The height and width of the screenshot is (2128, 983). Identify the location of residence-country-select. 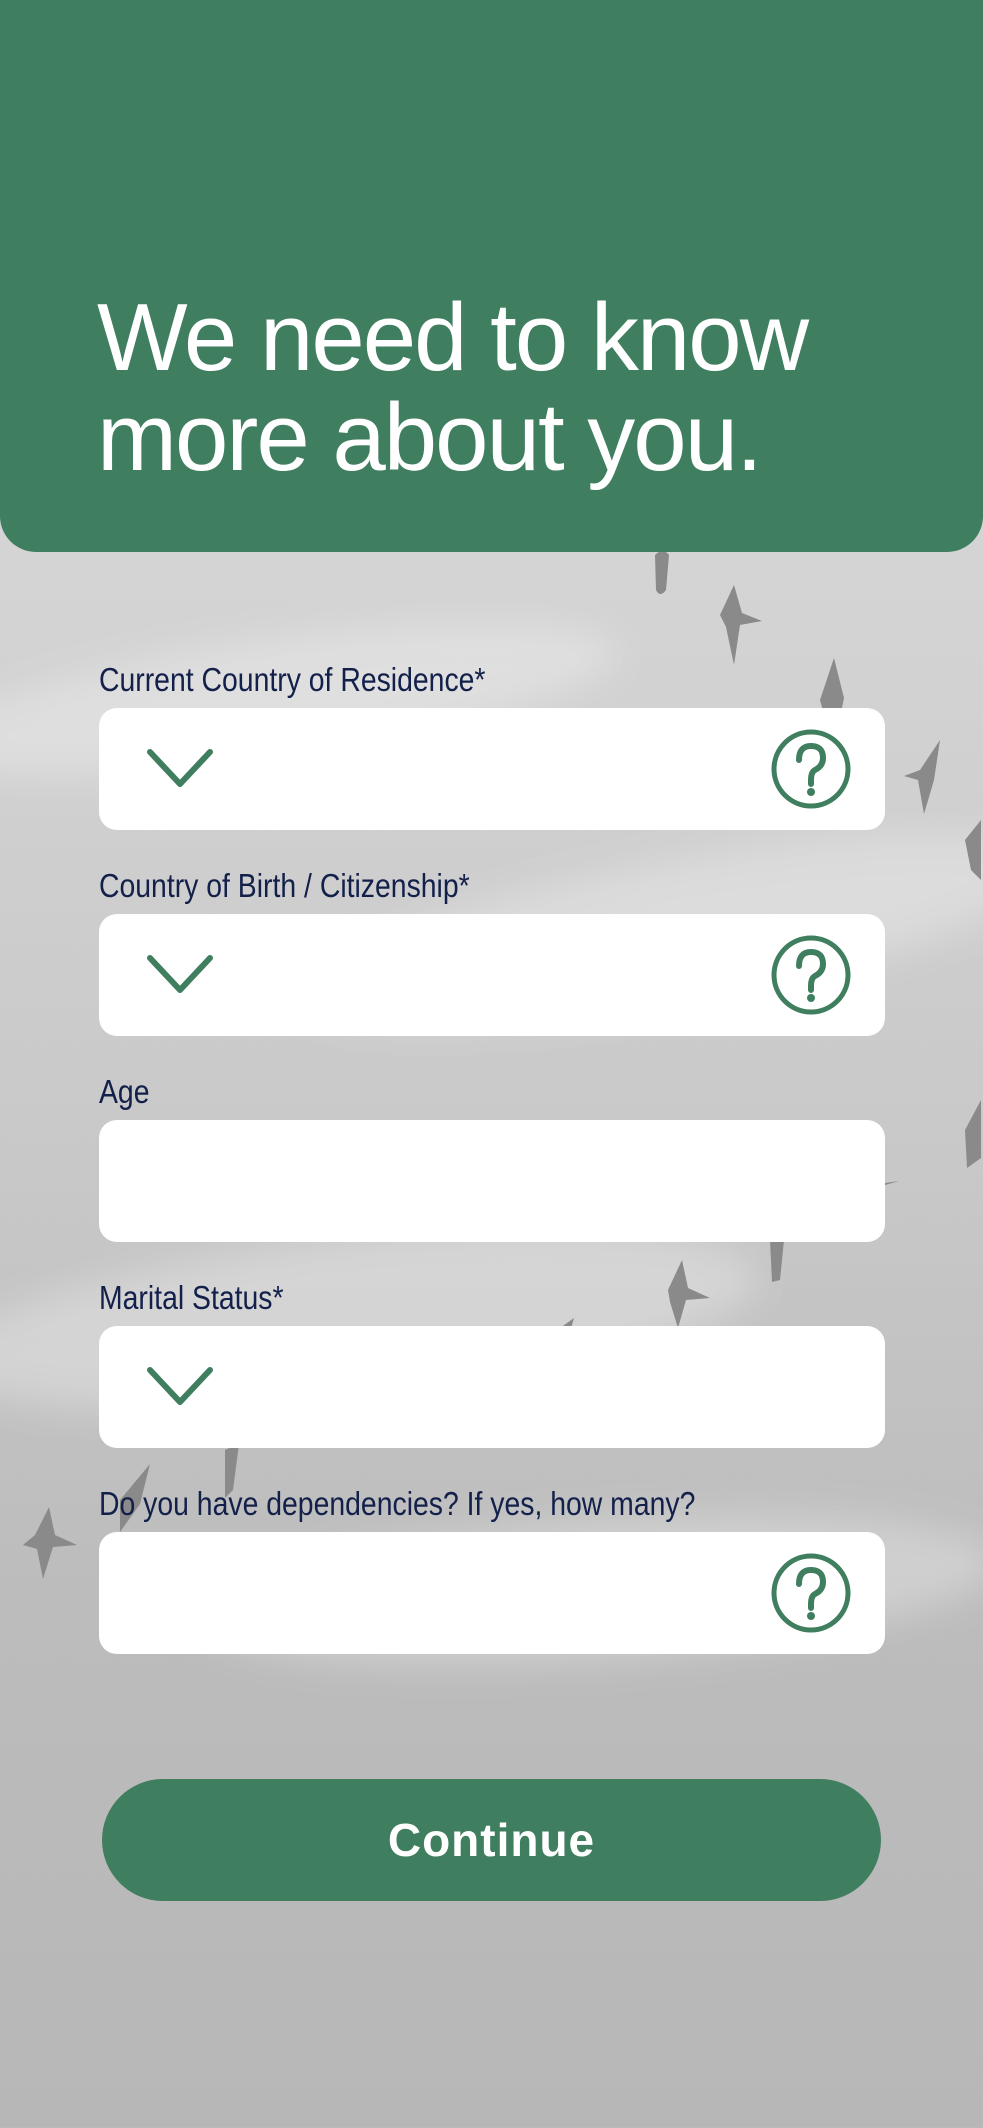
(492, 769).